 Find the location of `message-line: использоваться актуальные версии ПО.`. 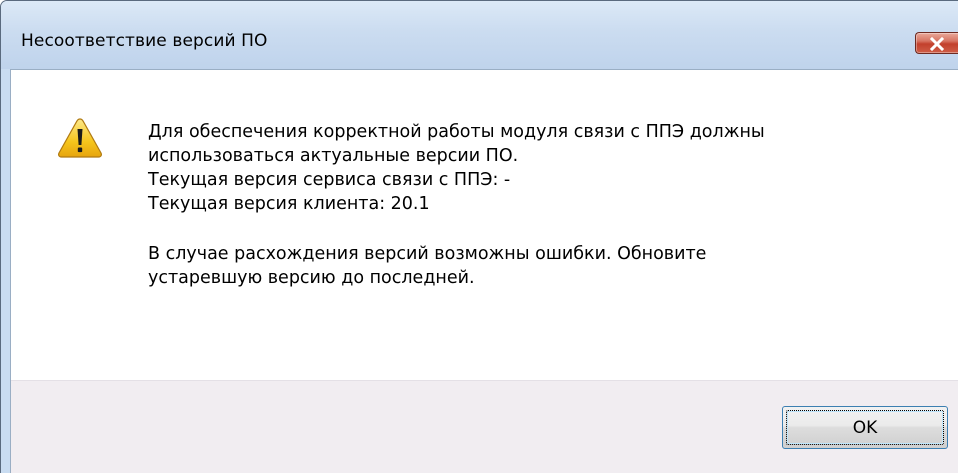

message-line: использоваться актуальные версии ПО. is located at coordinates (333, 156).